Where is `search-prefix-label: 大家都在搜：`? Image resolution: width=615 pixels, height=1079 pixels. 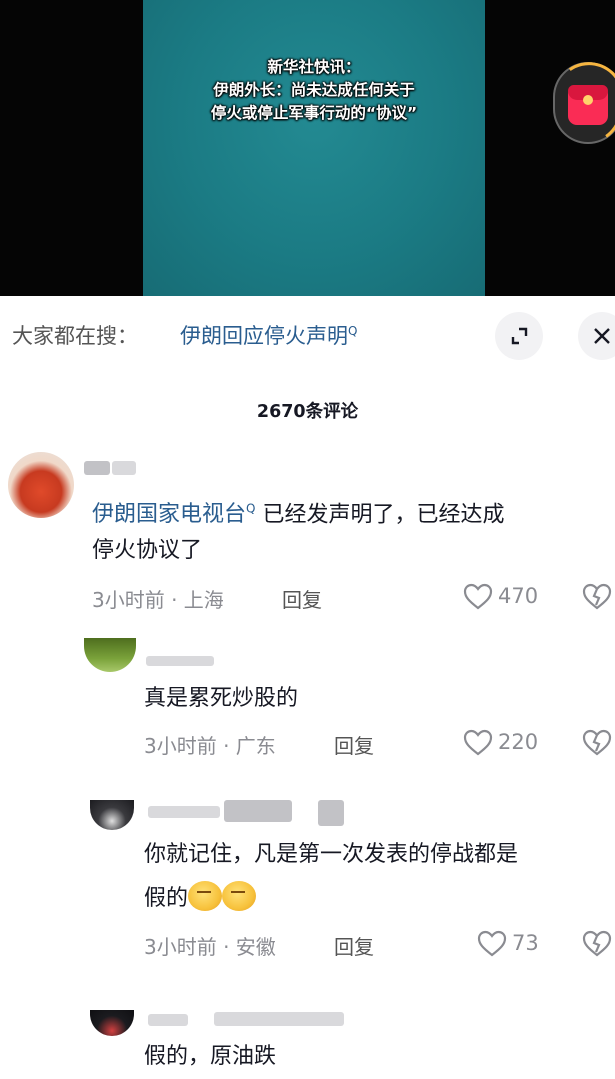 search-prefix-label: 大家都在搜： is located at coordinates (75, 336).